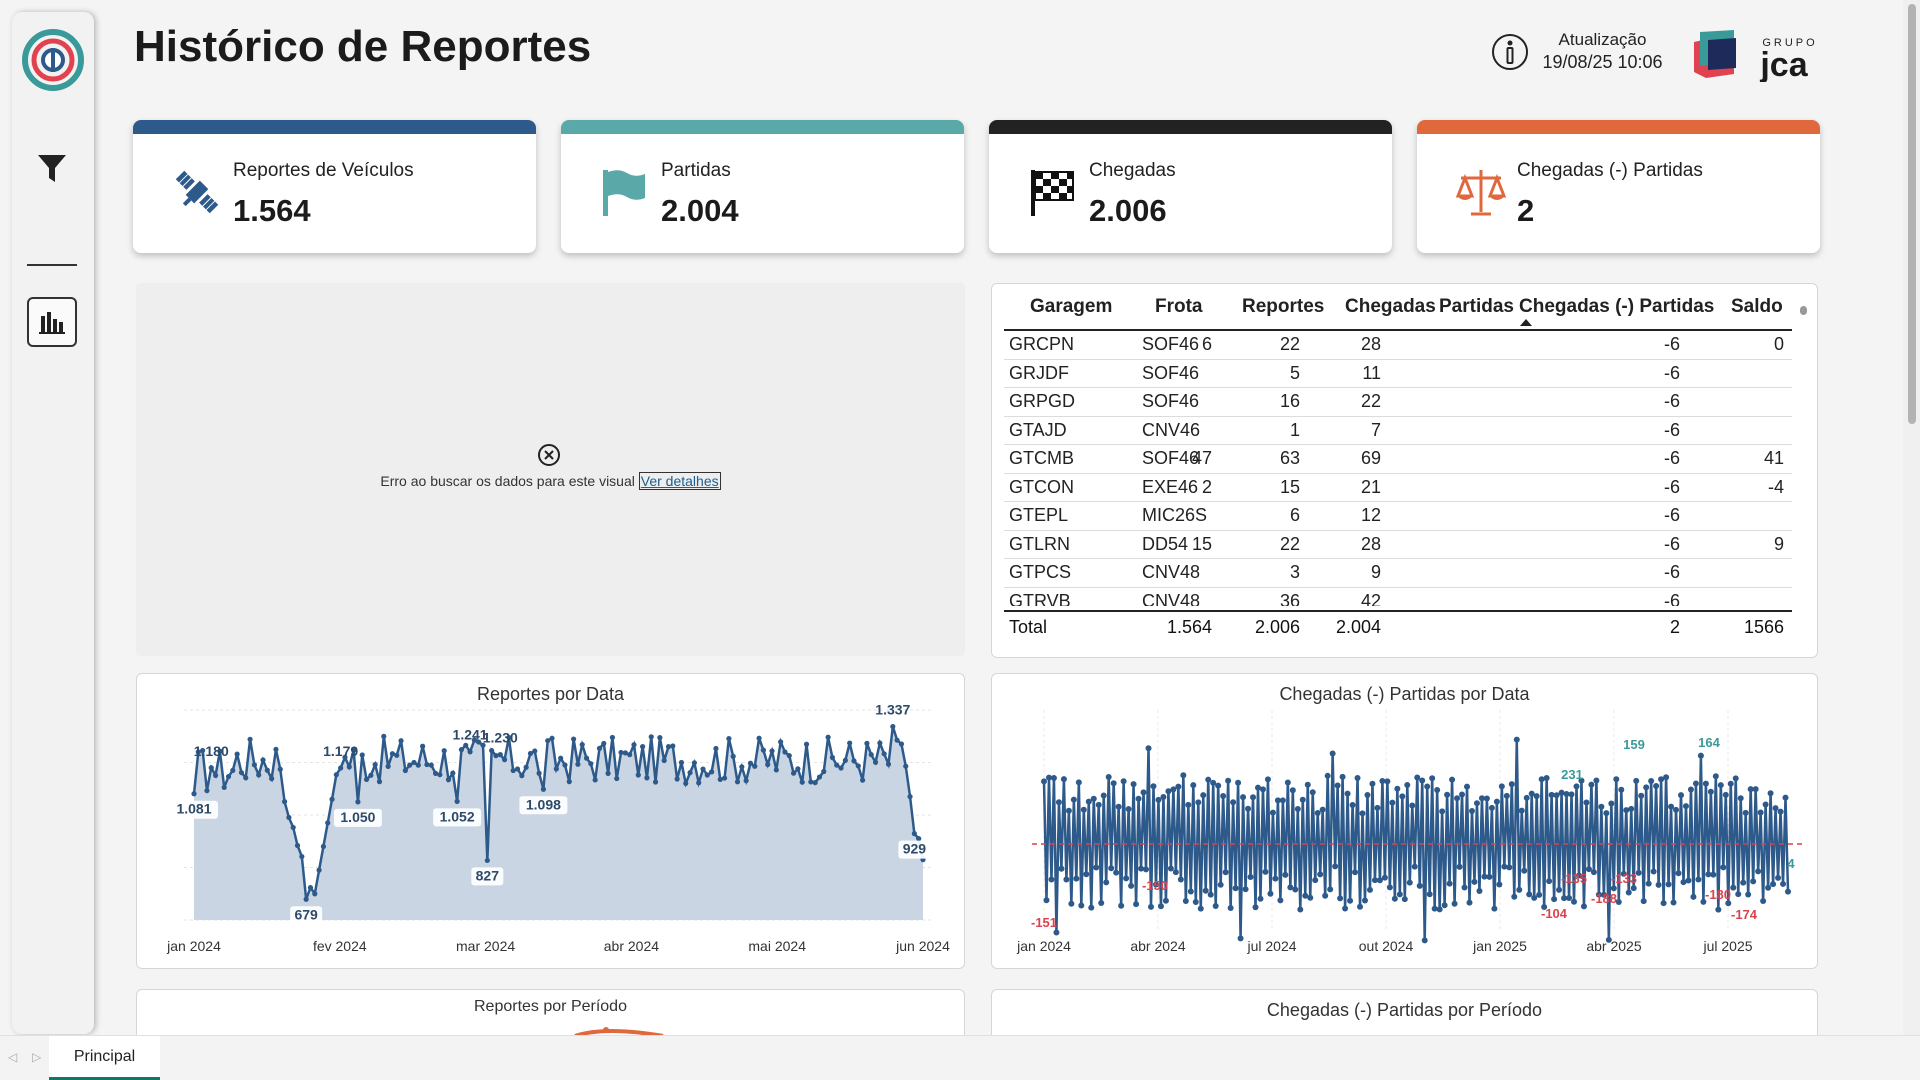 This screenshot has width=1920, height=1080. What do you see at coordinates (1476, 307) in the screenshot?
I see `col-header-partidas: Partidas` at bounding box center [1476, 307].